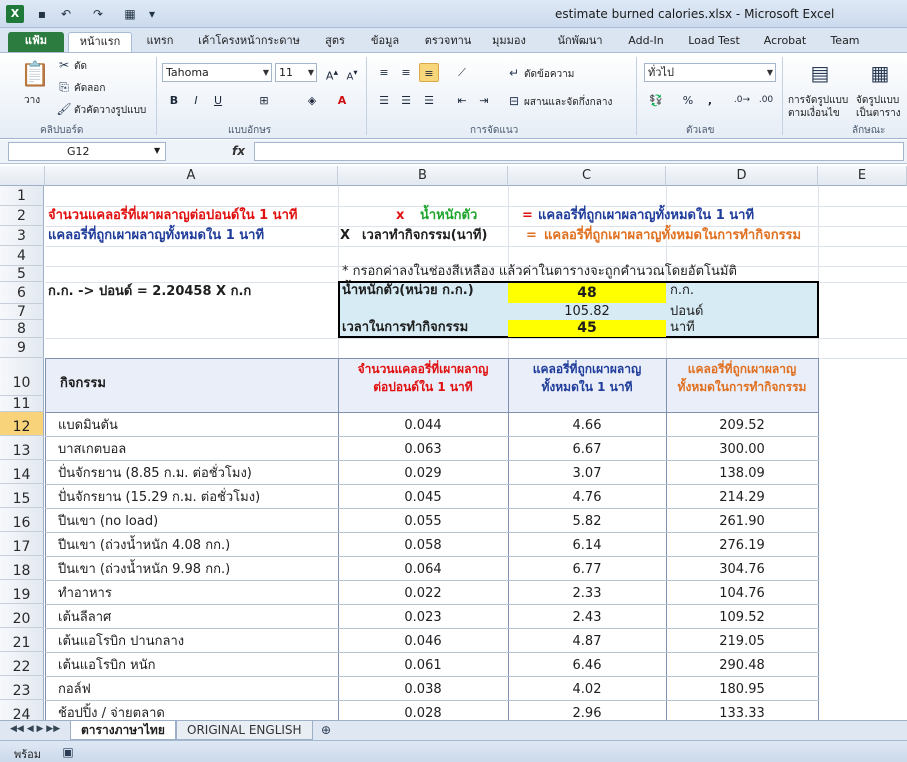  I want to click on wrap-text-icon: ↵, so click(514, 73).